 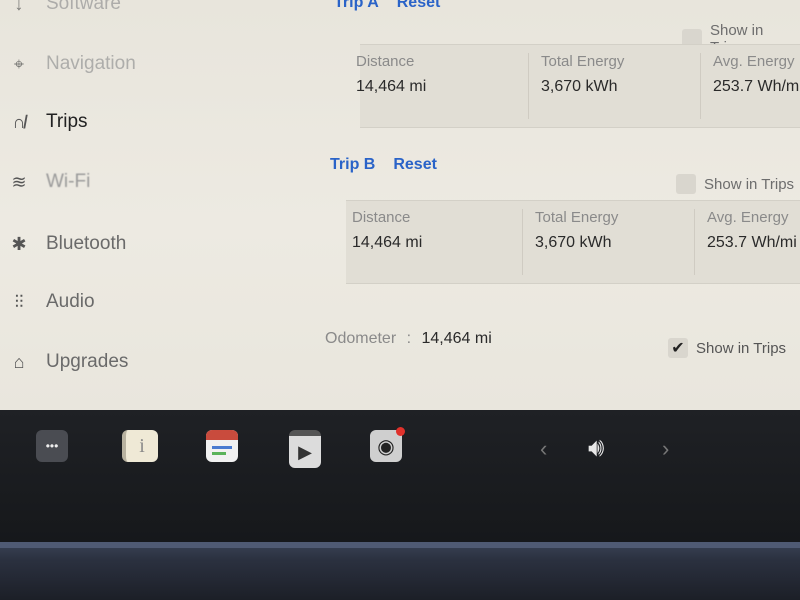 What do you see at coordinates (391, 74) in the screenshot?
I see `trip-a-distance: Distance 14,464 mi` at bounding box center [391, 74].